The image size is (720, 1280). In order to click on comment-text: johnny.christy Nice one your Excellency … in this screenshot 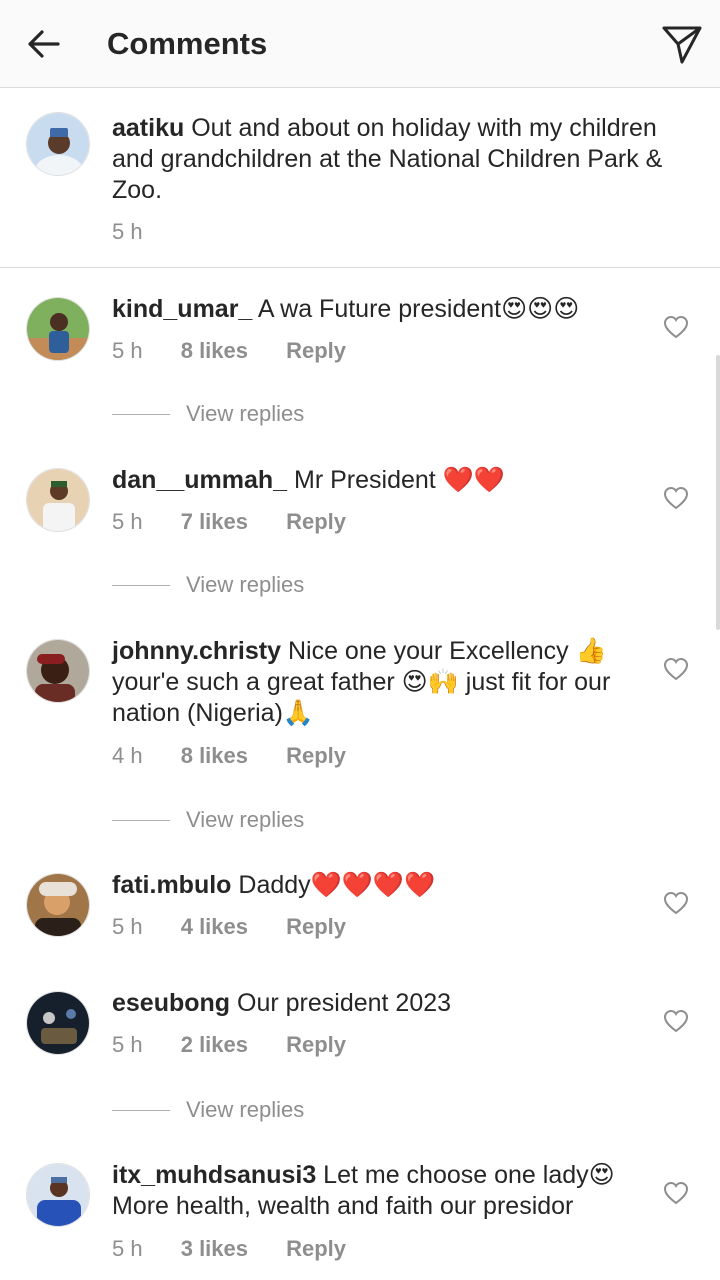, I will do `click(372, 682)`.